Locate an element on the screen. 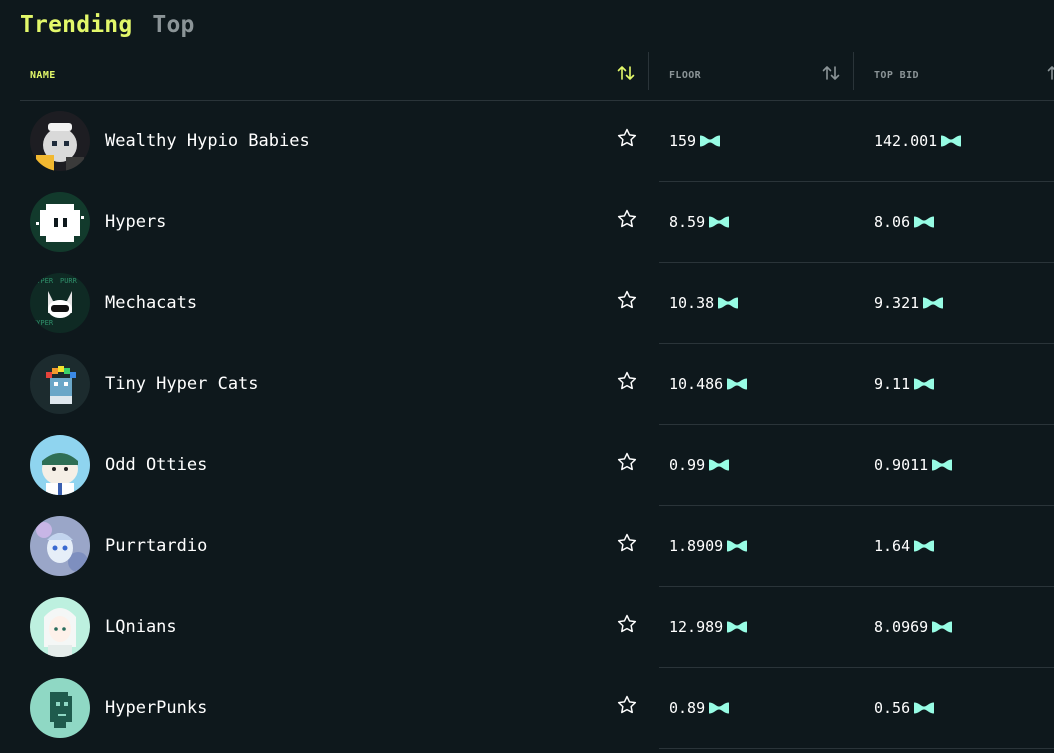 This screenshot has height=753, width=1054. top-bid-price: 1.64 is located at coordinates (904, 546).